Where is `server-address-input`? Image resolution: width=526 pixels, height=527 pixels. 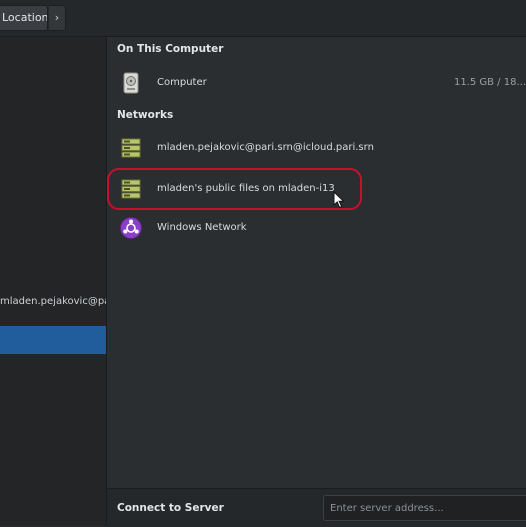 server-address-input is located at coordinates (424, 508).